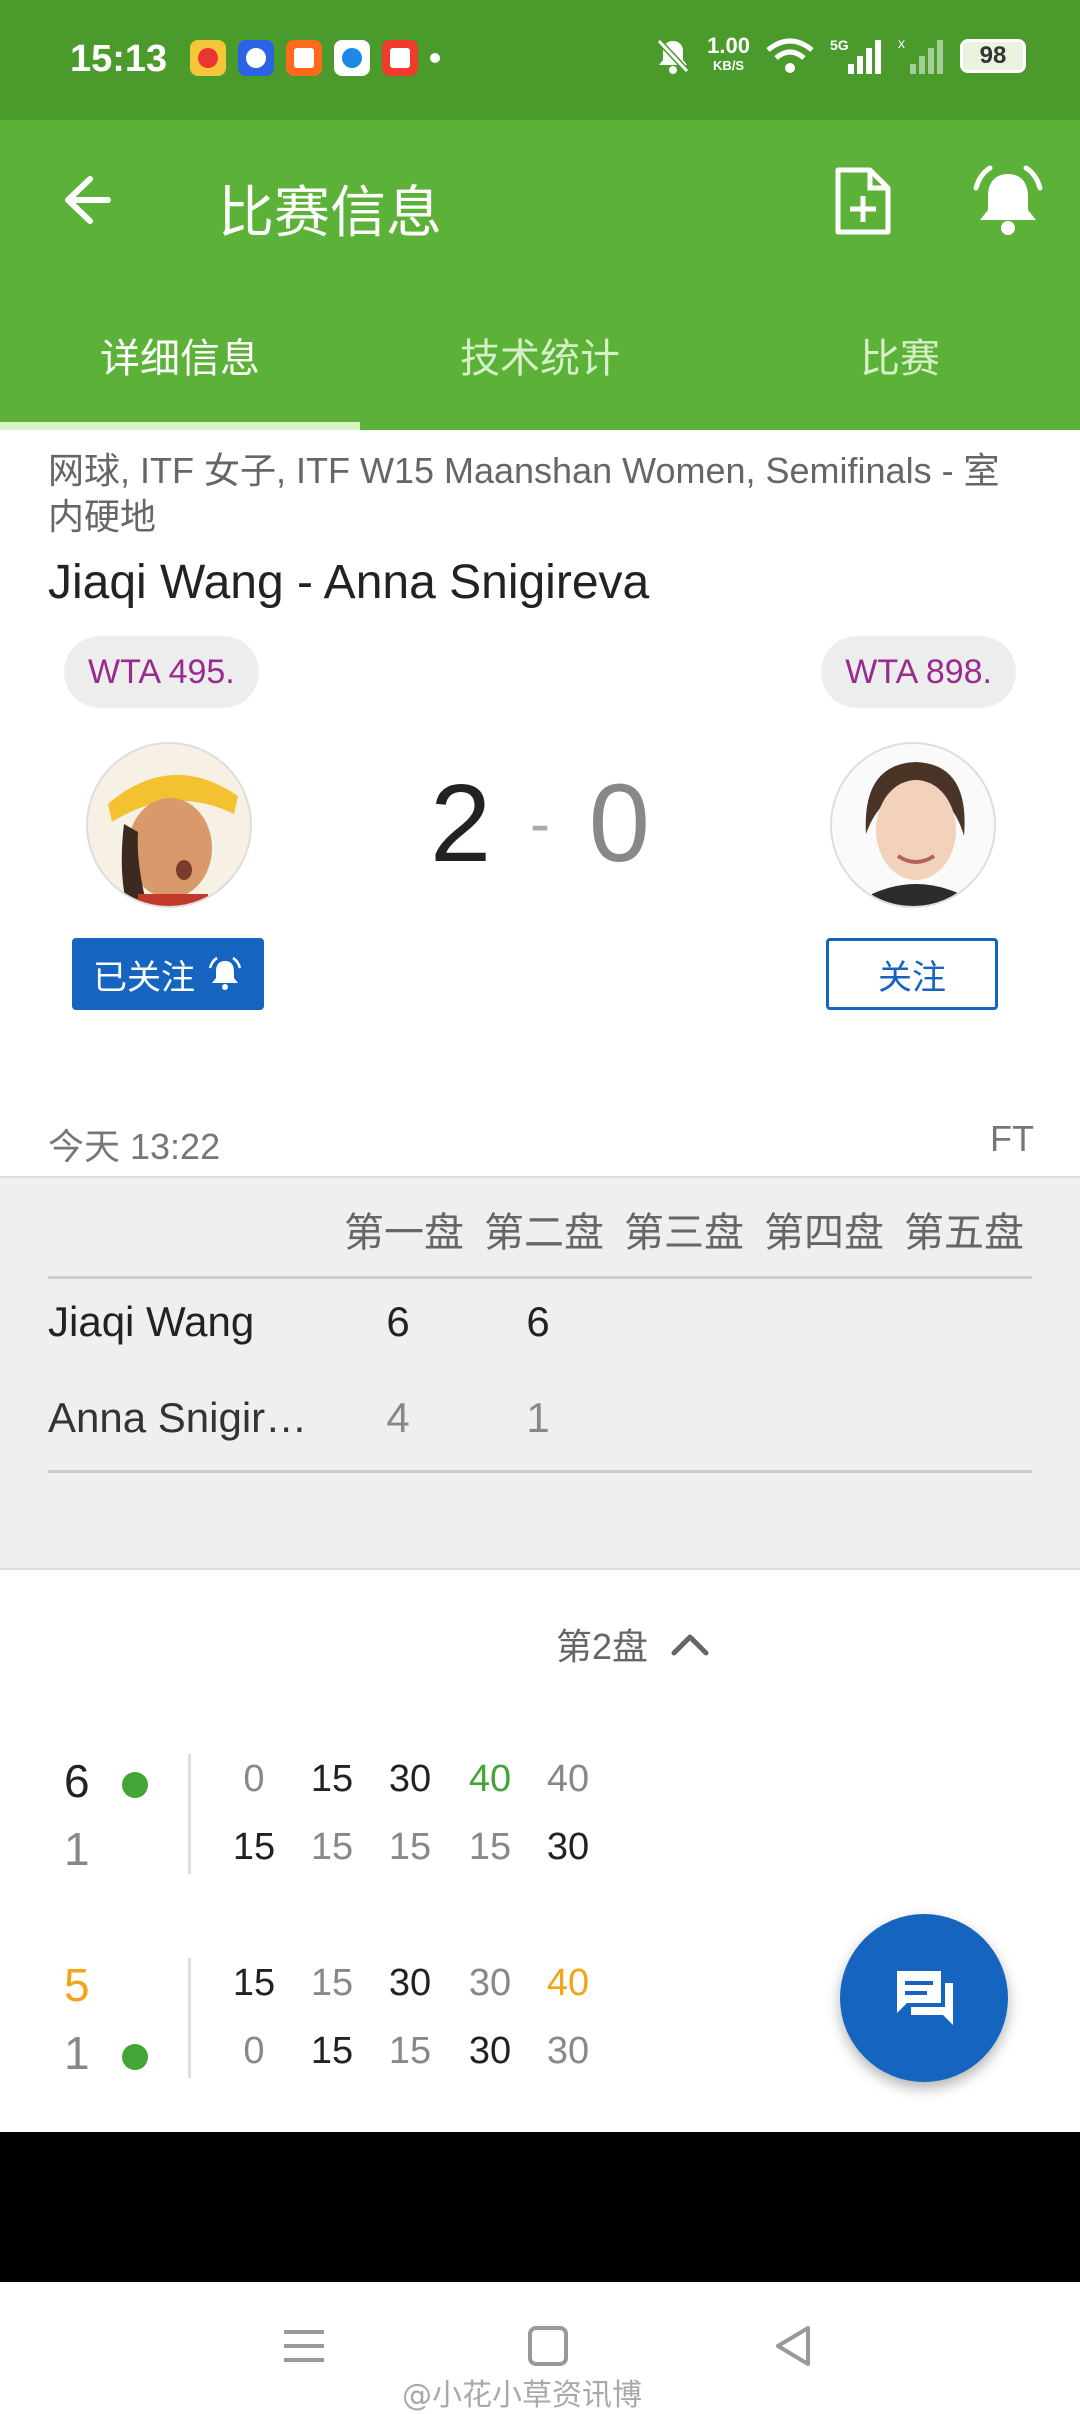 The image size is (1080, 2414). I want to click on match-start-time: 今天 13:22, so click(134, 1146).